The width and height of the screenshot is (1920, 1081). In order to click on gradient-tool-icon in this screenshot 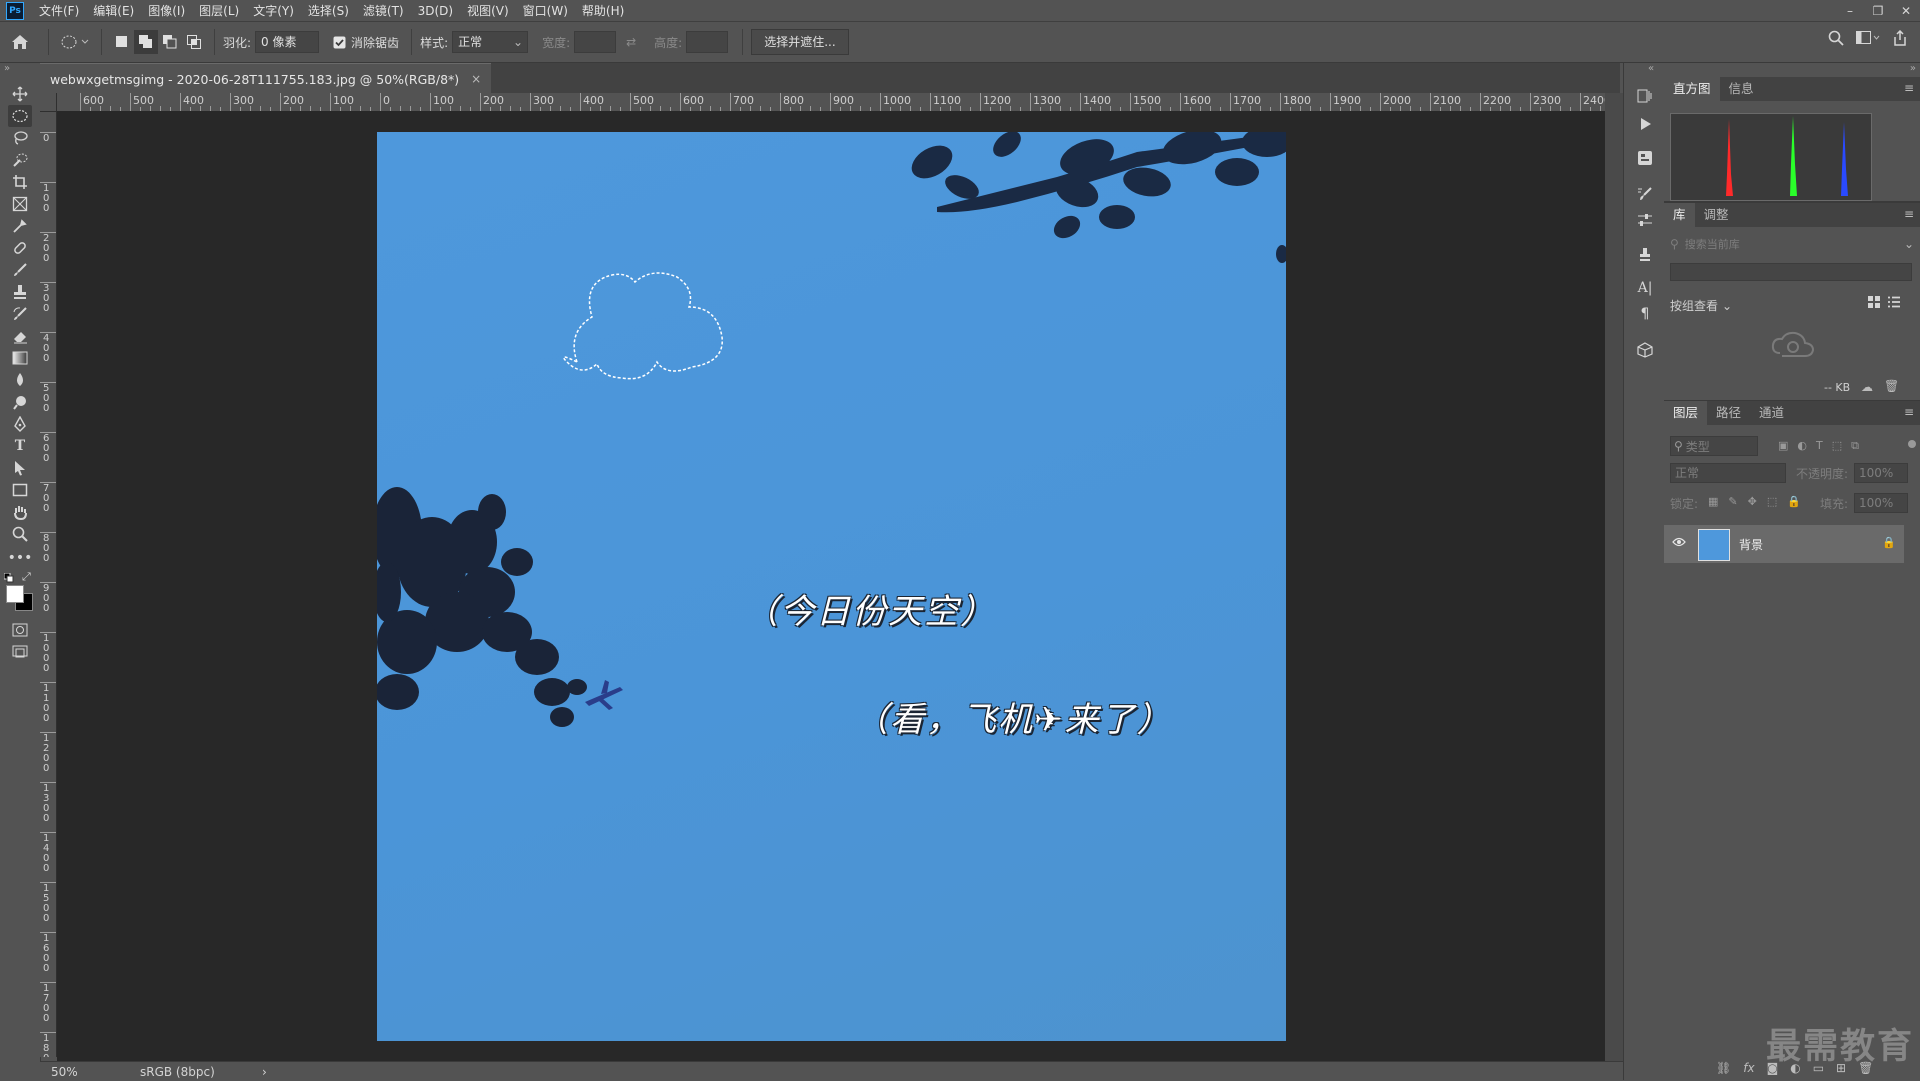, I will do `click(20, 358)`.